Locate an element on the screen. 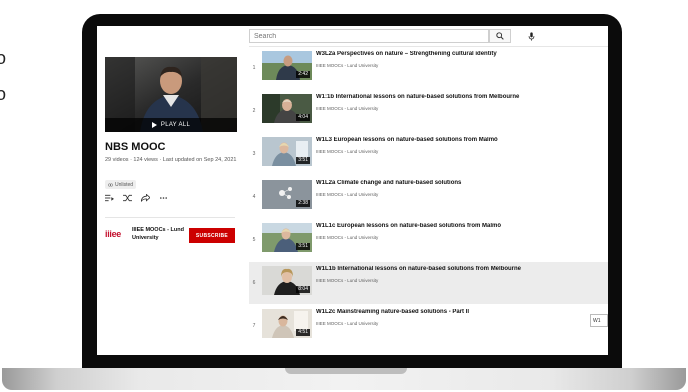 The height and width of the screenshot is (392, 688). more-options-icon is located at coordinates (163, 198).